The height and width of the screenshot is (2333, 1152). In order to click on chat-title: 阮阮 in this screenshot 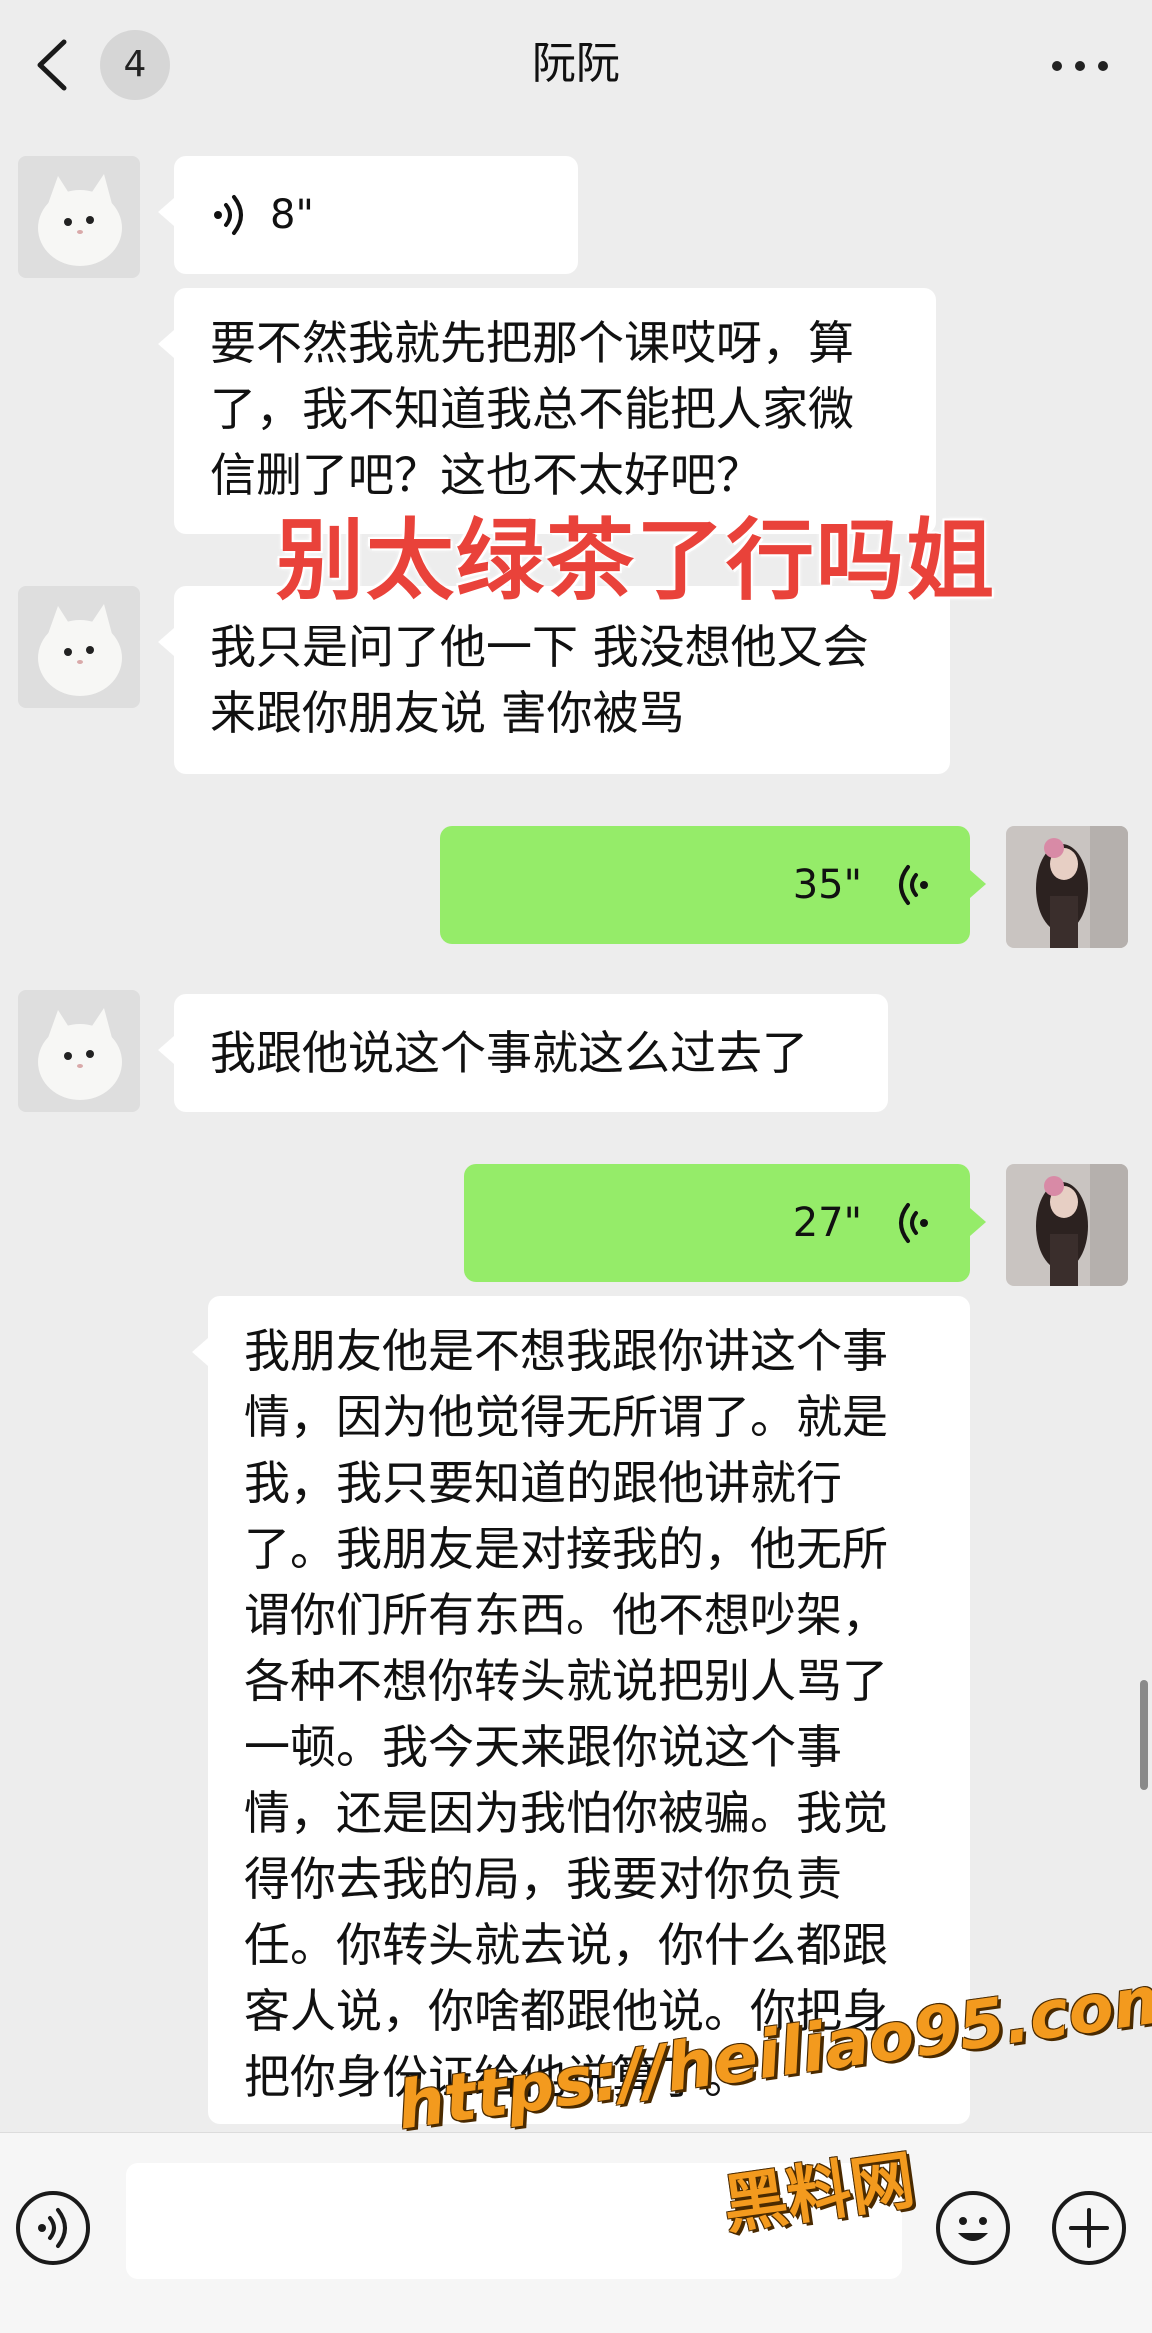, I will do `click(576, 63)`.